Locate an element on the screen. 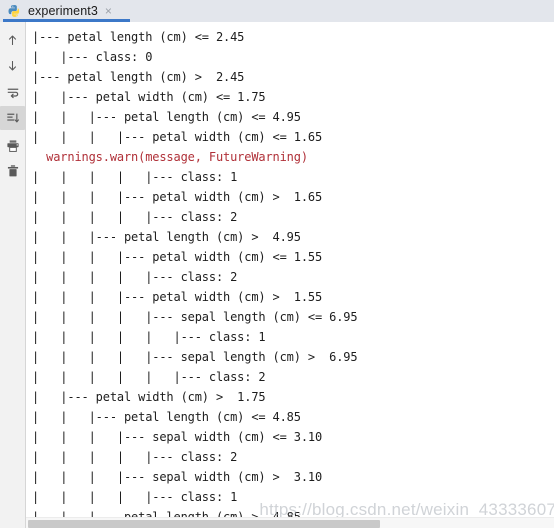 The image size is (554, 528). soft-wrap-button is located at coordinates (12, 93).